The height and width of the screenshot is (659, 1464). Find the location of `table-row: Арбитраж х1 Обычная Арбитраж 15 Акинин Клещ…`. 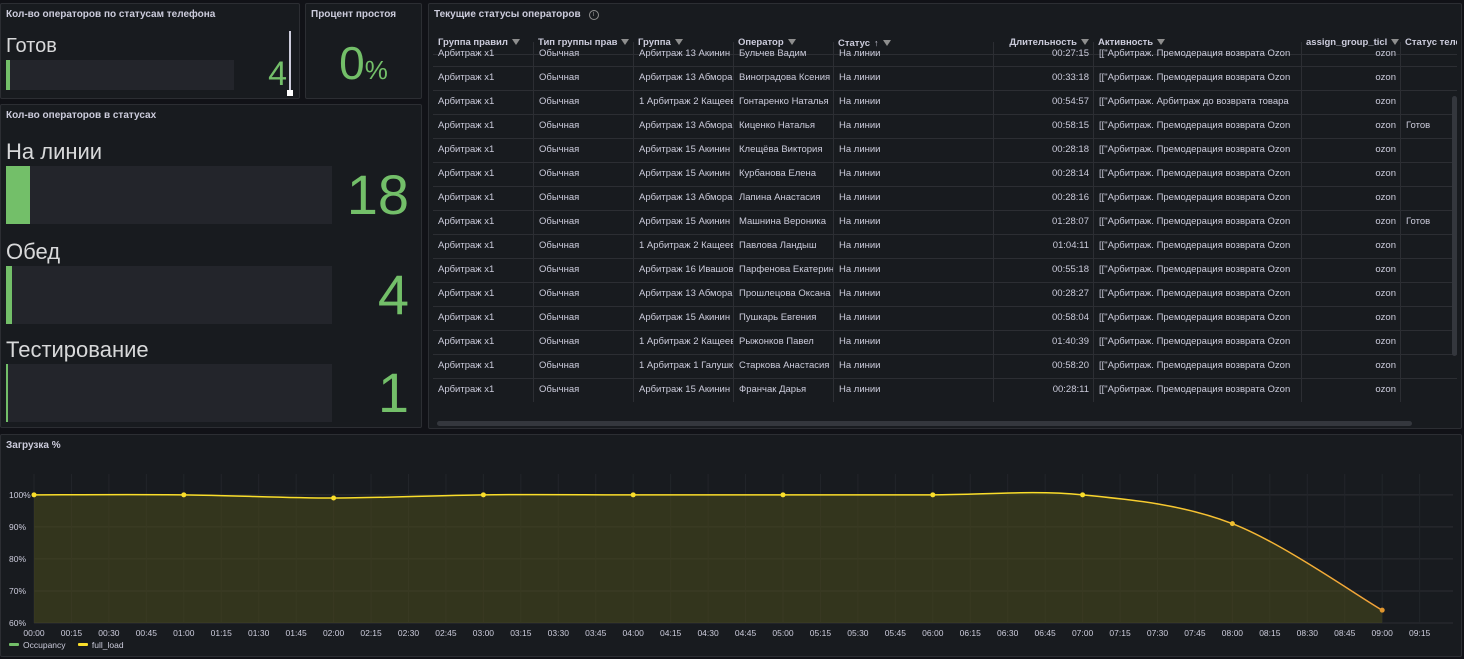

table-row: Арбитраж х1 Обычная Арбитраж 15 Акинин Клещ… is located at coordinates (945, 150).